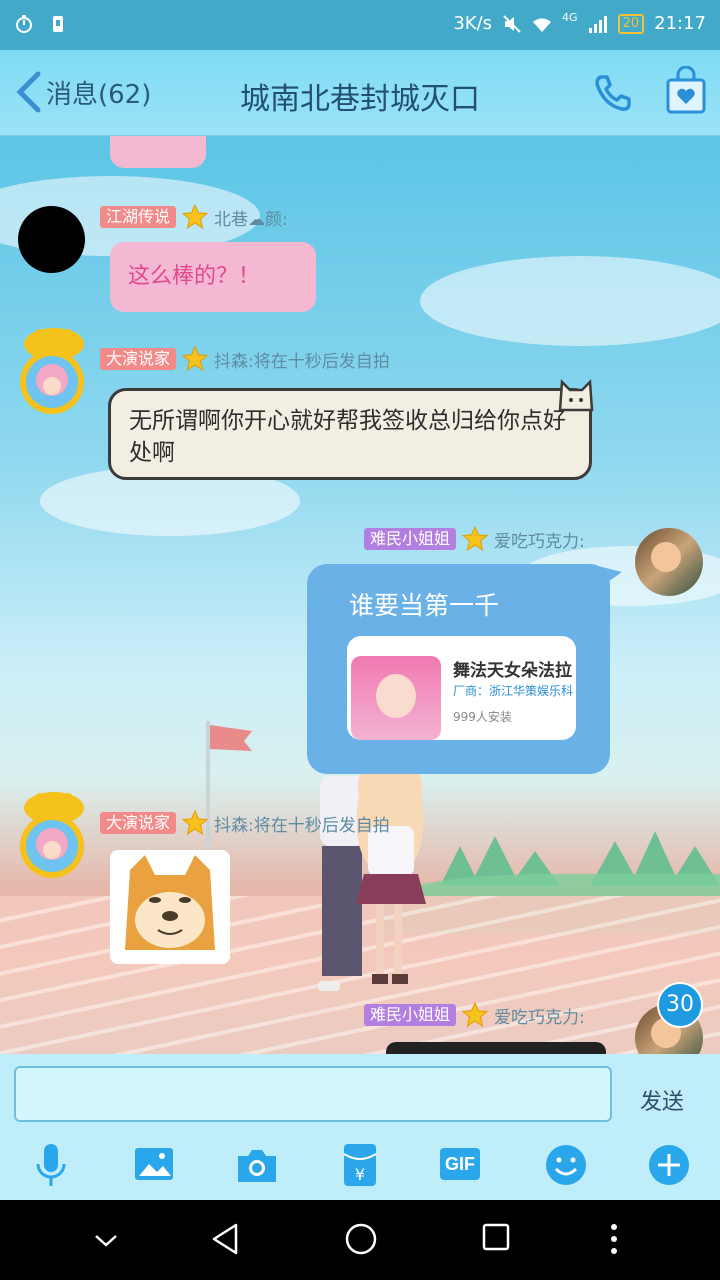  I want to click on app-installs: 999人安装, so click(482, 717).